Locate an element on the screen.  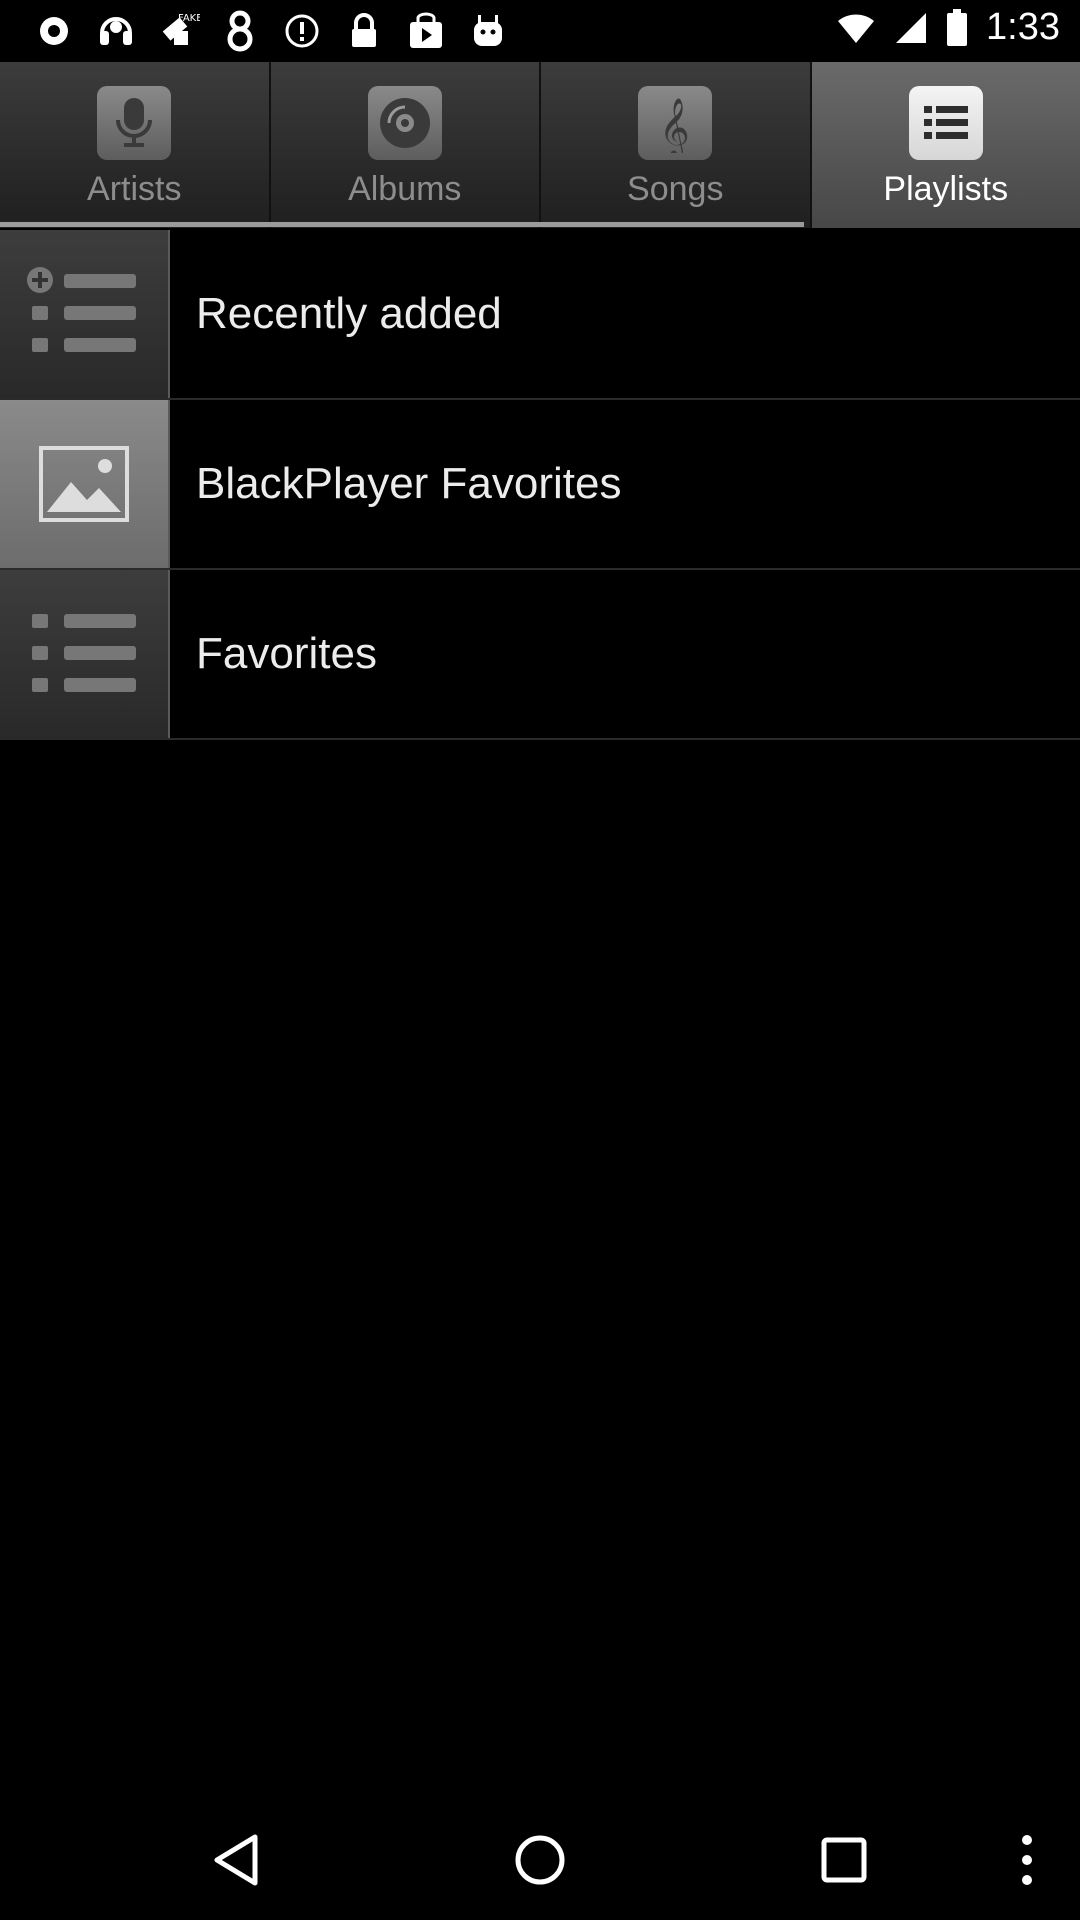
tab-label: Songs is located at coordinates (675, 189).